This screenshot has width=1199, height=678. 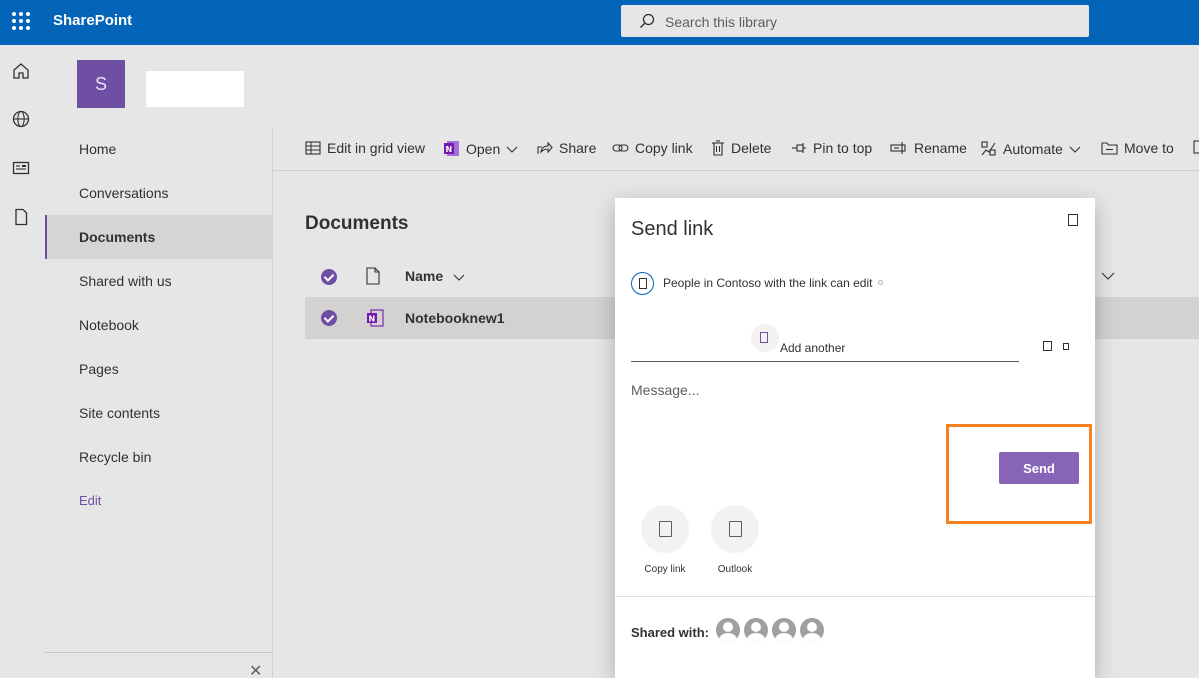 What do you see at coordinates (599, 22) in the screenshot?
I see `suite-bar: SharePoint Search this library` at bounding box center [599, 22].